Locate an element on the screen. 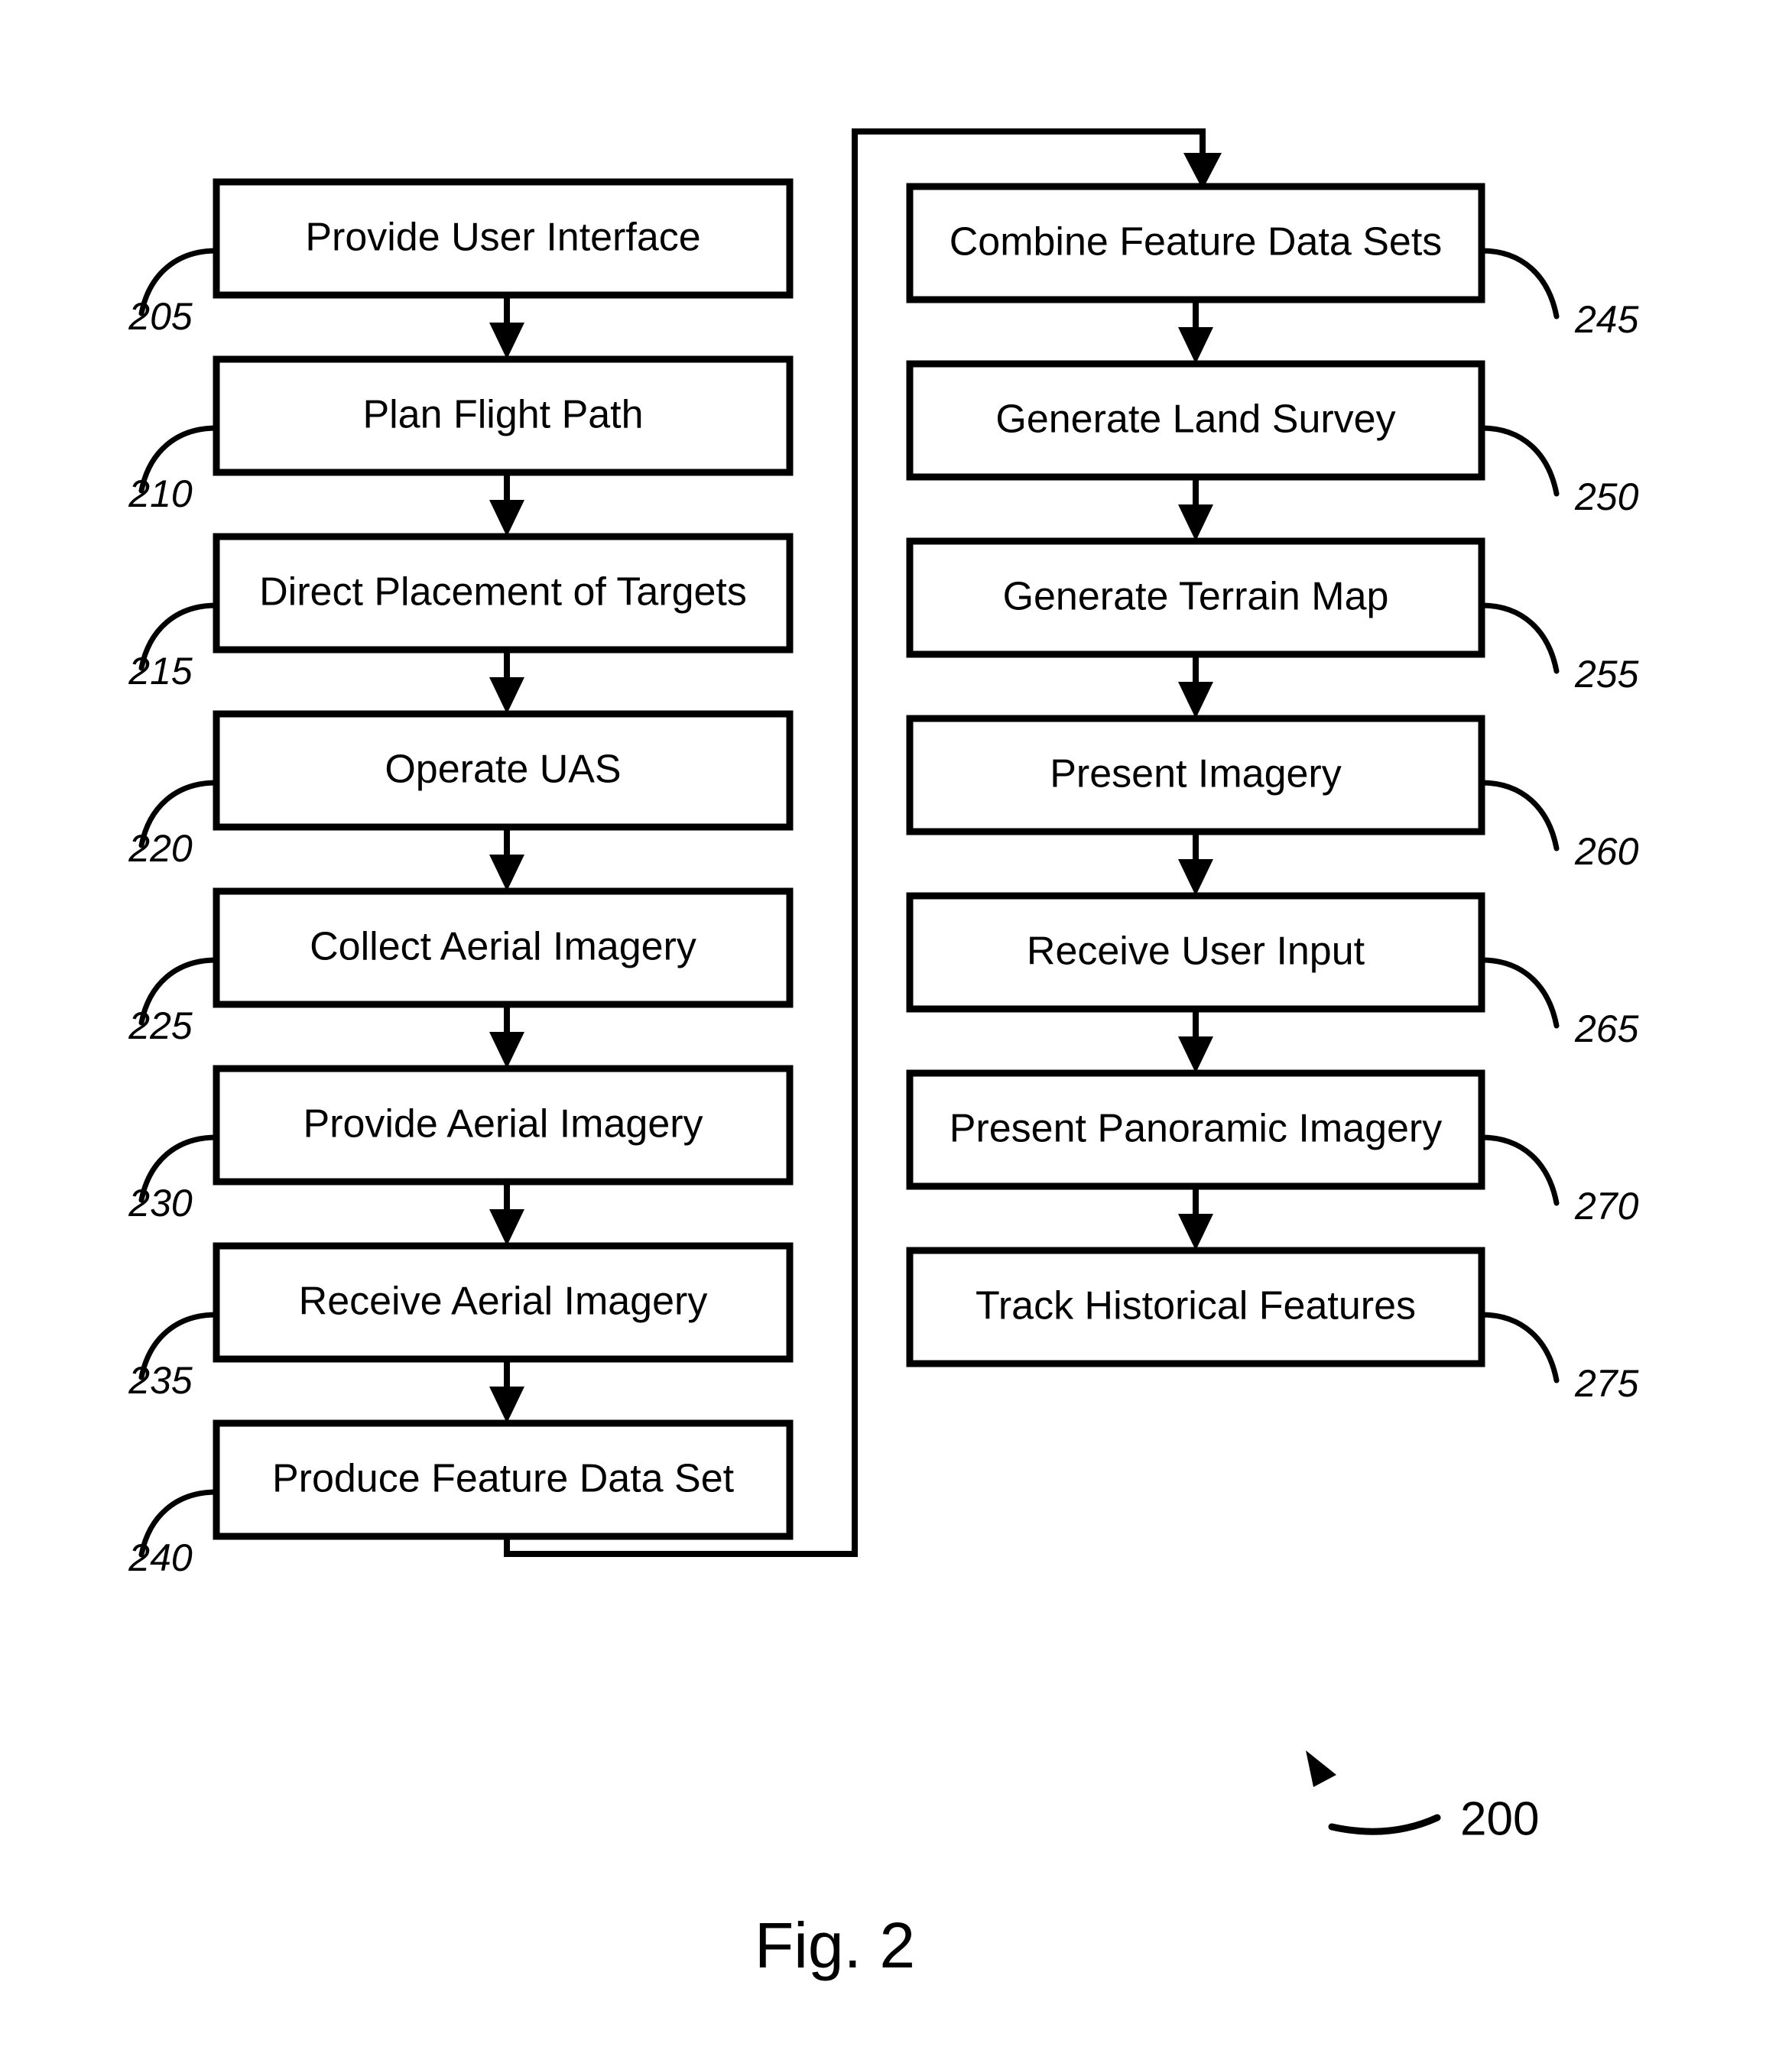 The height and width of the screenshot is (2050, 1792). ref-numeral-255: 255 is located at coordinates (1606, 675).